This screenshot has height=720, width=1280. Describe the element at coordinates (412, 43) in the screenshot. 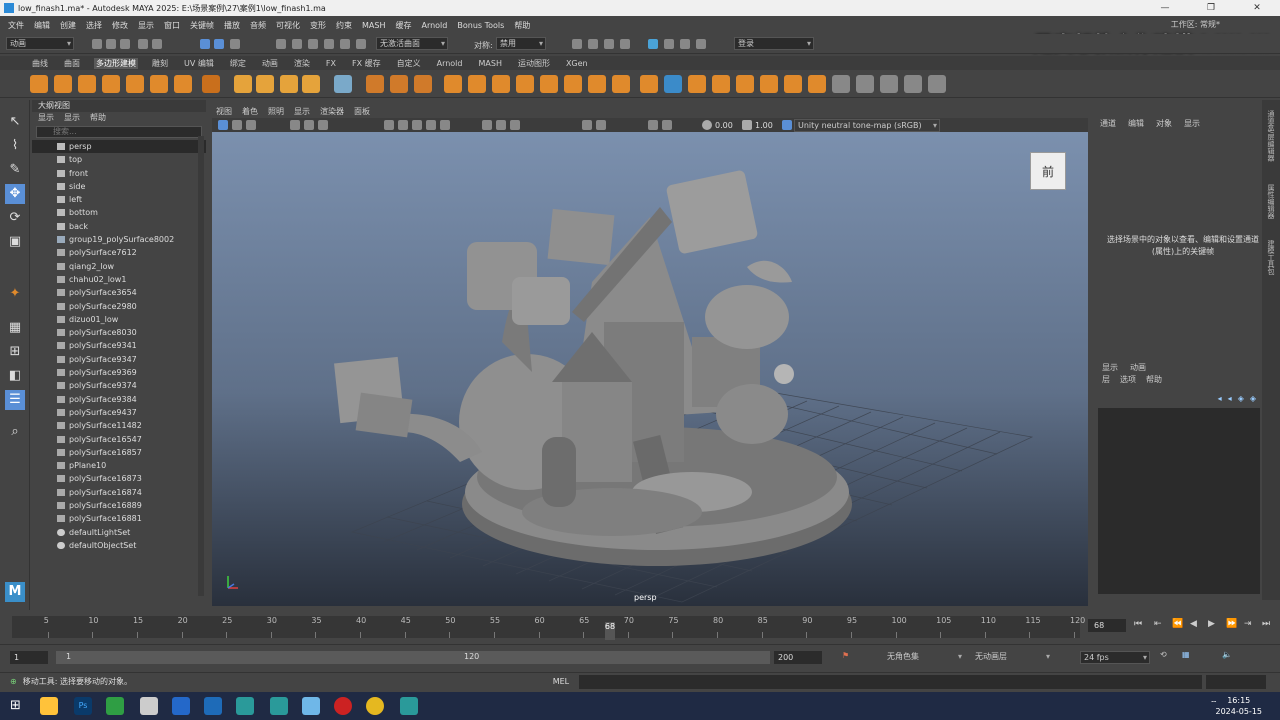

I see `live-surface-dropdown: 无激活曲面` at that location.